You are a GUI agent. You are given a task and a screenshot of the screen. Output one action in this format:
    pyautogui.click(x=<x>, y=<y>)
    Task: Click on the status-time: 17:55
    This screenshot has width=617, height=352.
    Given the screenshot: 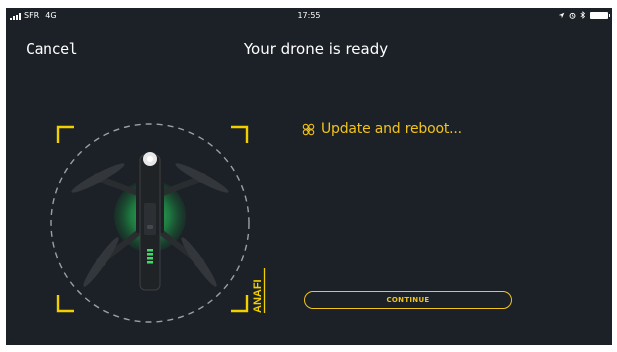 What is the action you would take?
    pyautogui.click(x=309, y=15)
    